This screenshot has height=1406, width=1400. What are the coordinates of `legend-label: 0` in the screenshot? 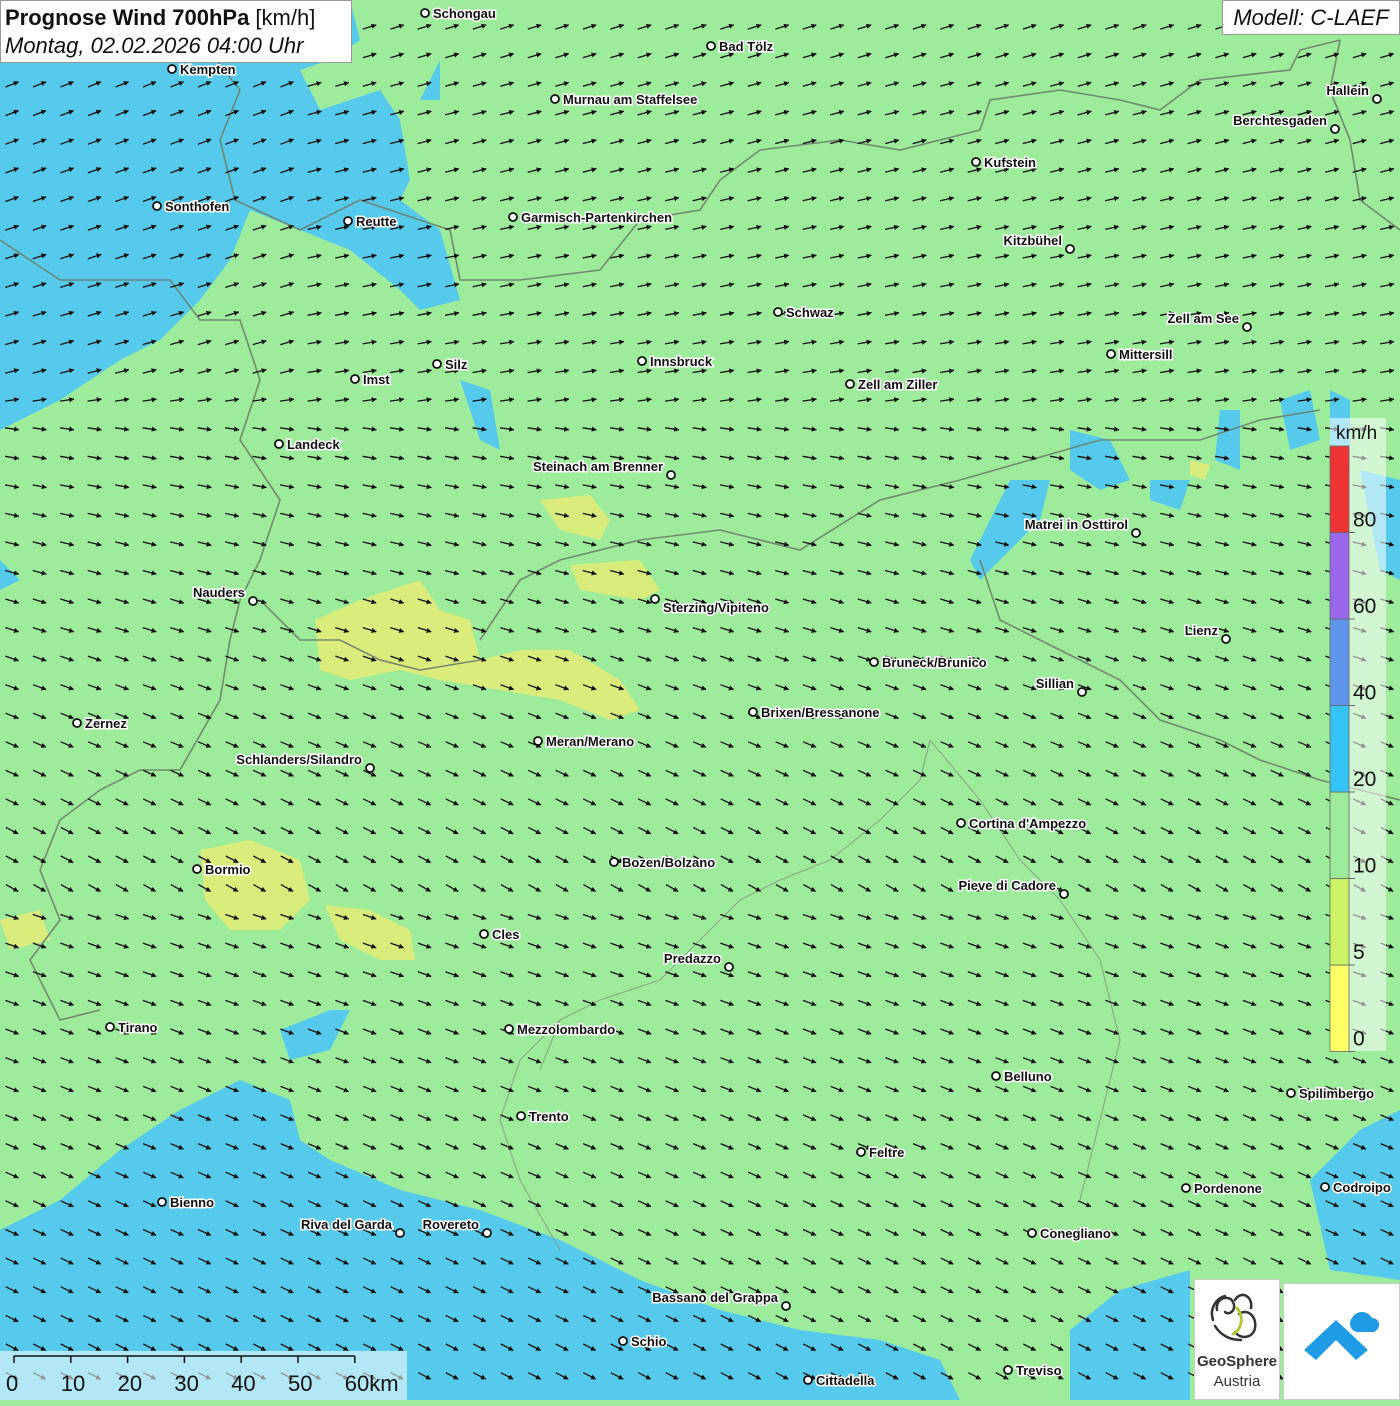 It's located at (1359, 1039).